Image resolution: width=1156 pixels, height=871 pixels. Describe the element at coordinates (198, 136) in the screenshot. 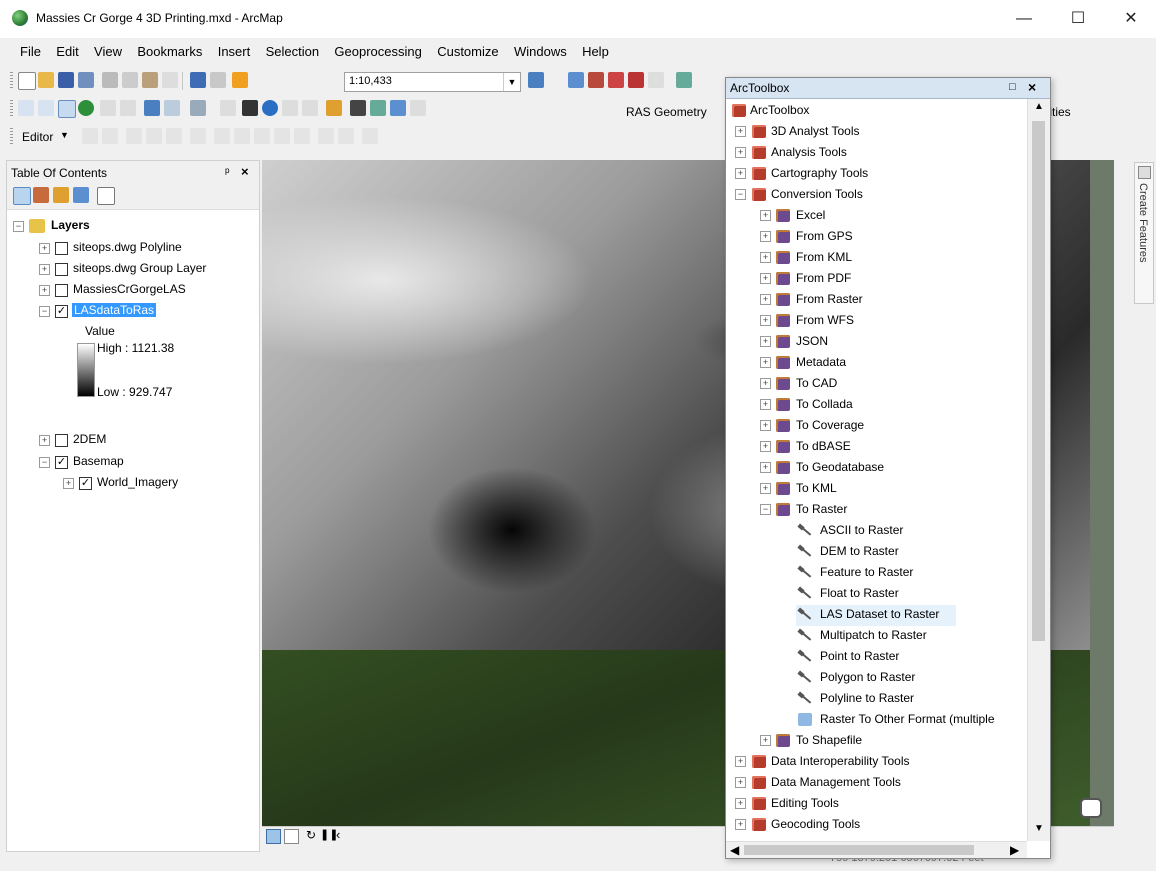

I see `point-tool-icon` at that location.